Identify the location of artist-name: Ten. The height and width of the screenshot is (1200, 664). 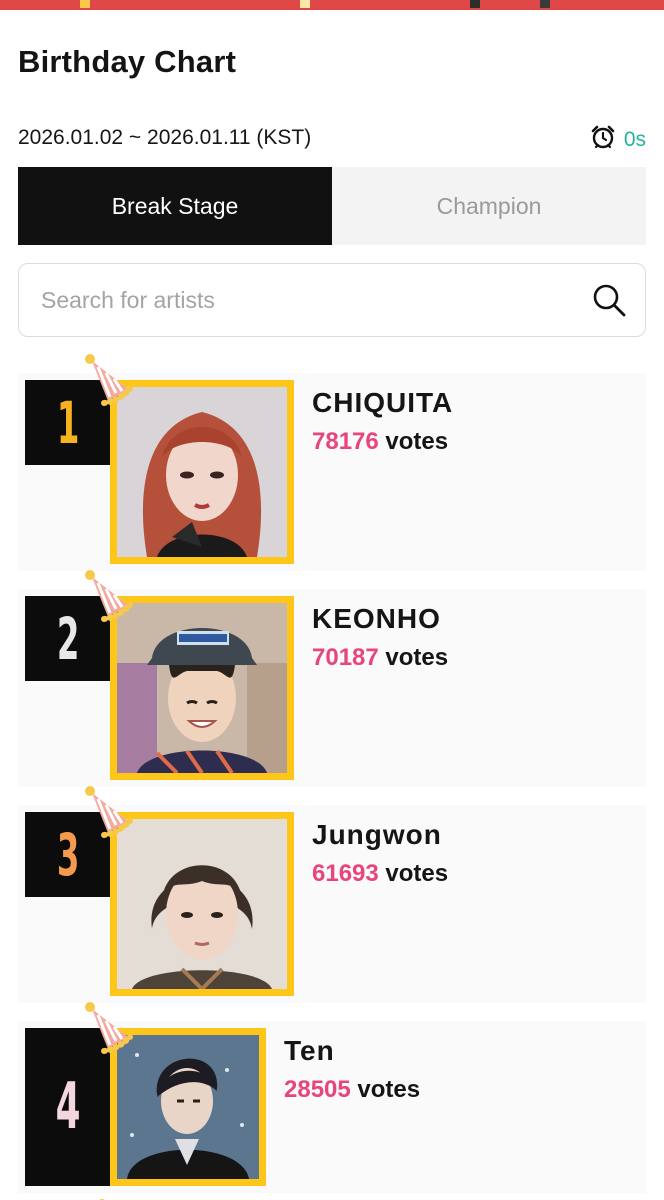
(309, 1050).